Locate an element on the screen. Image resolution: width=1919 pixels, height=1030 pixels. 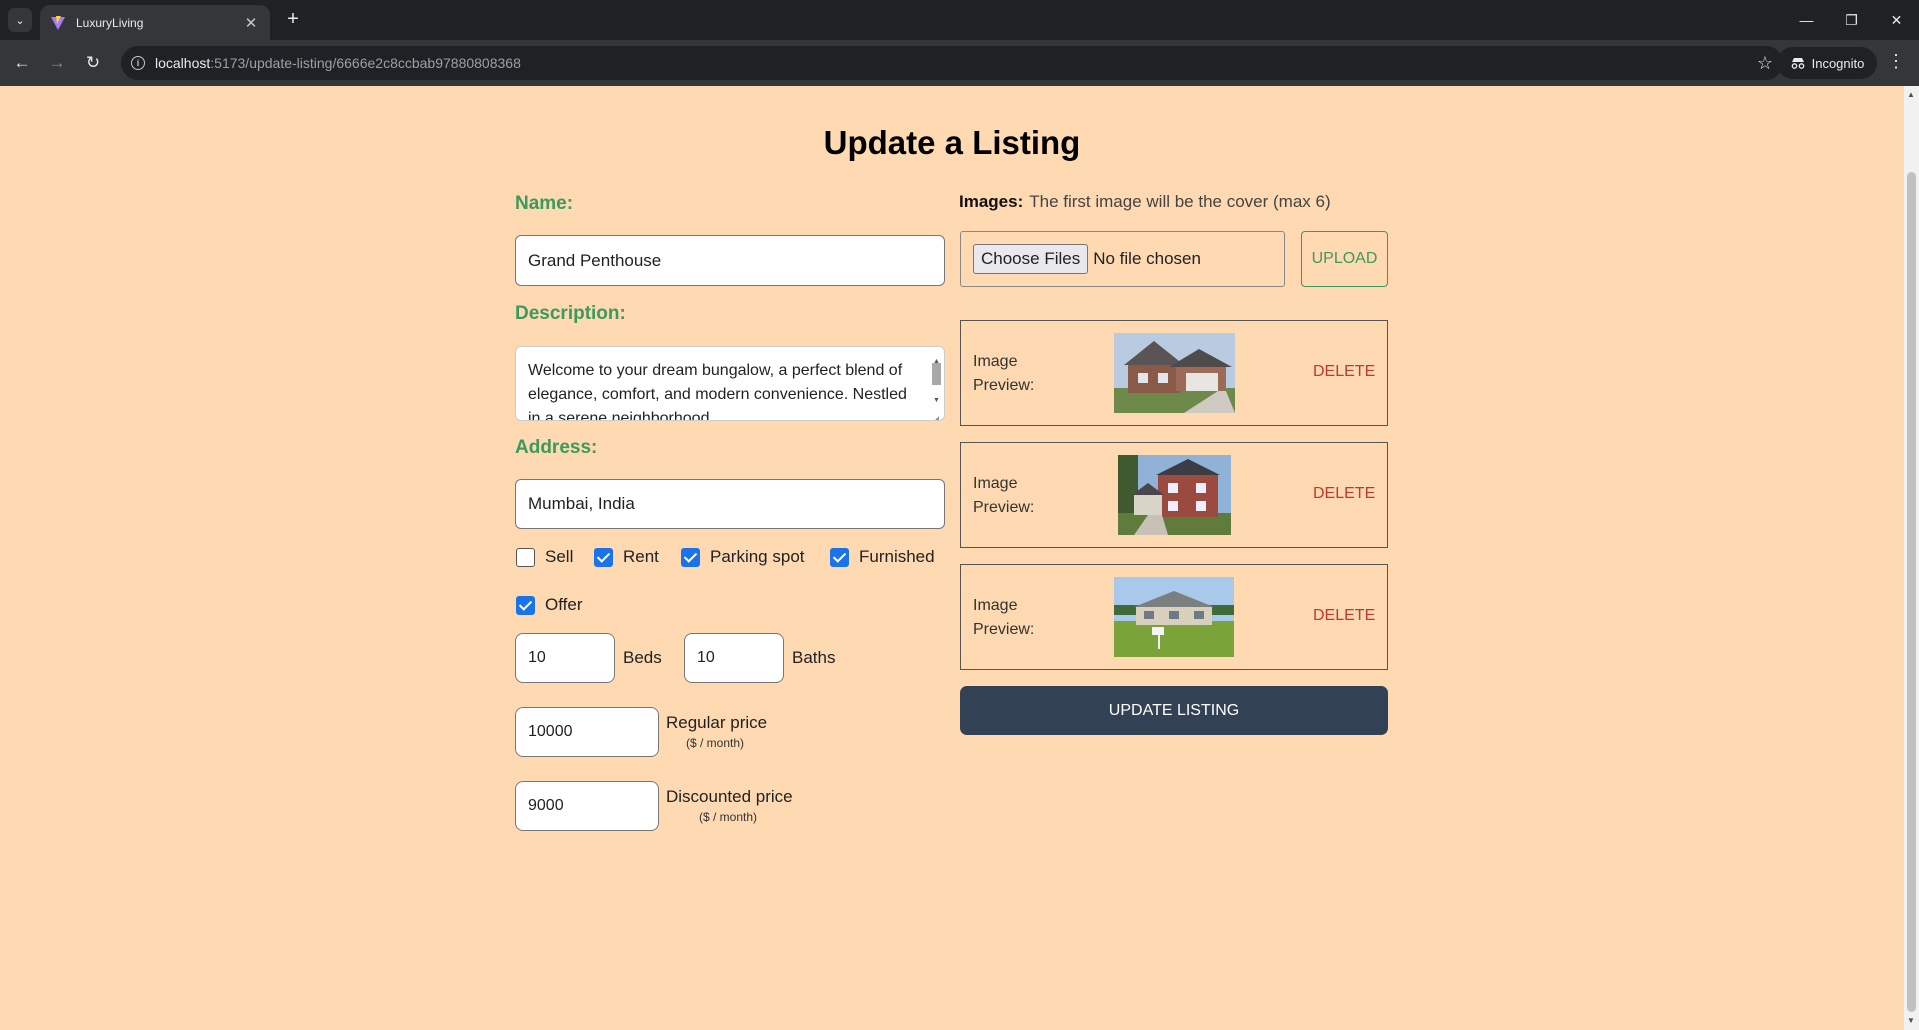
back-icon: ← is located at coordinates (22, 63).